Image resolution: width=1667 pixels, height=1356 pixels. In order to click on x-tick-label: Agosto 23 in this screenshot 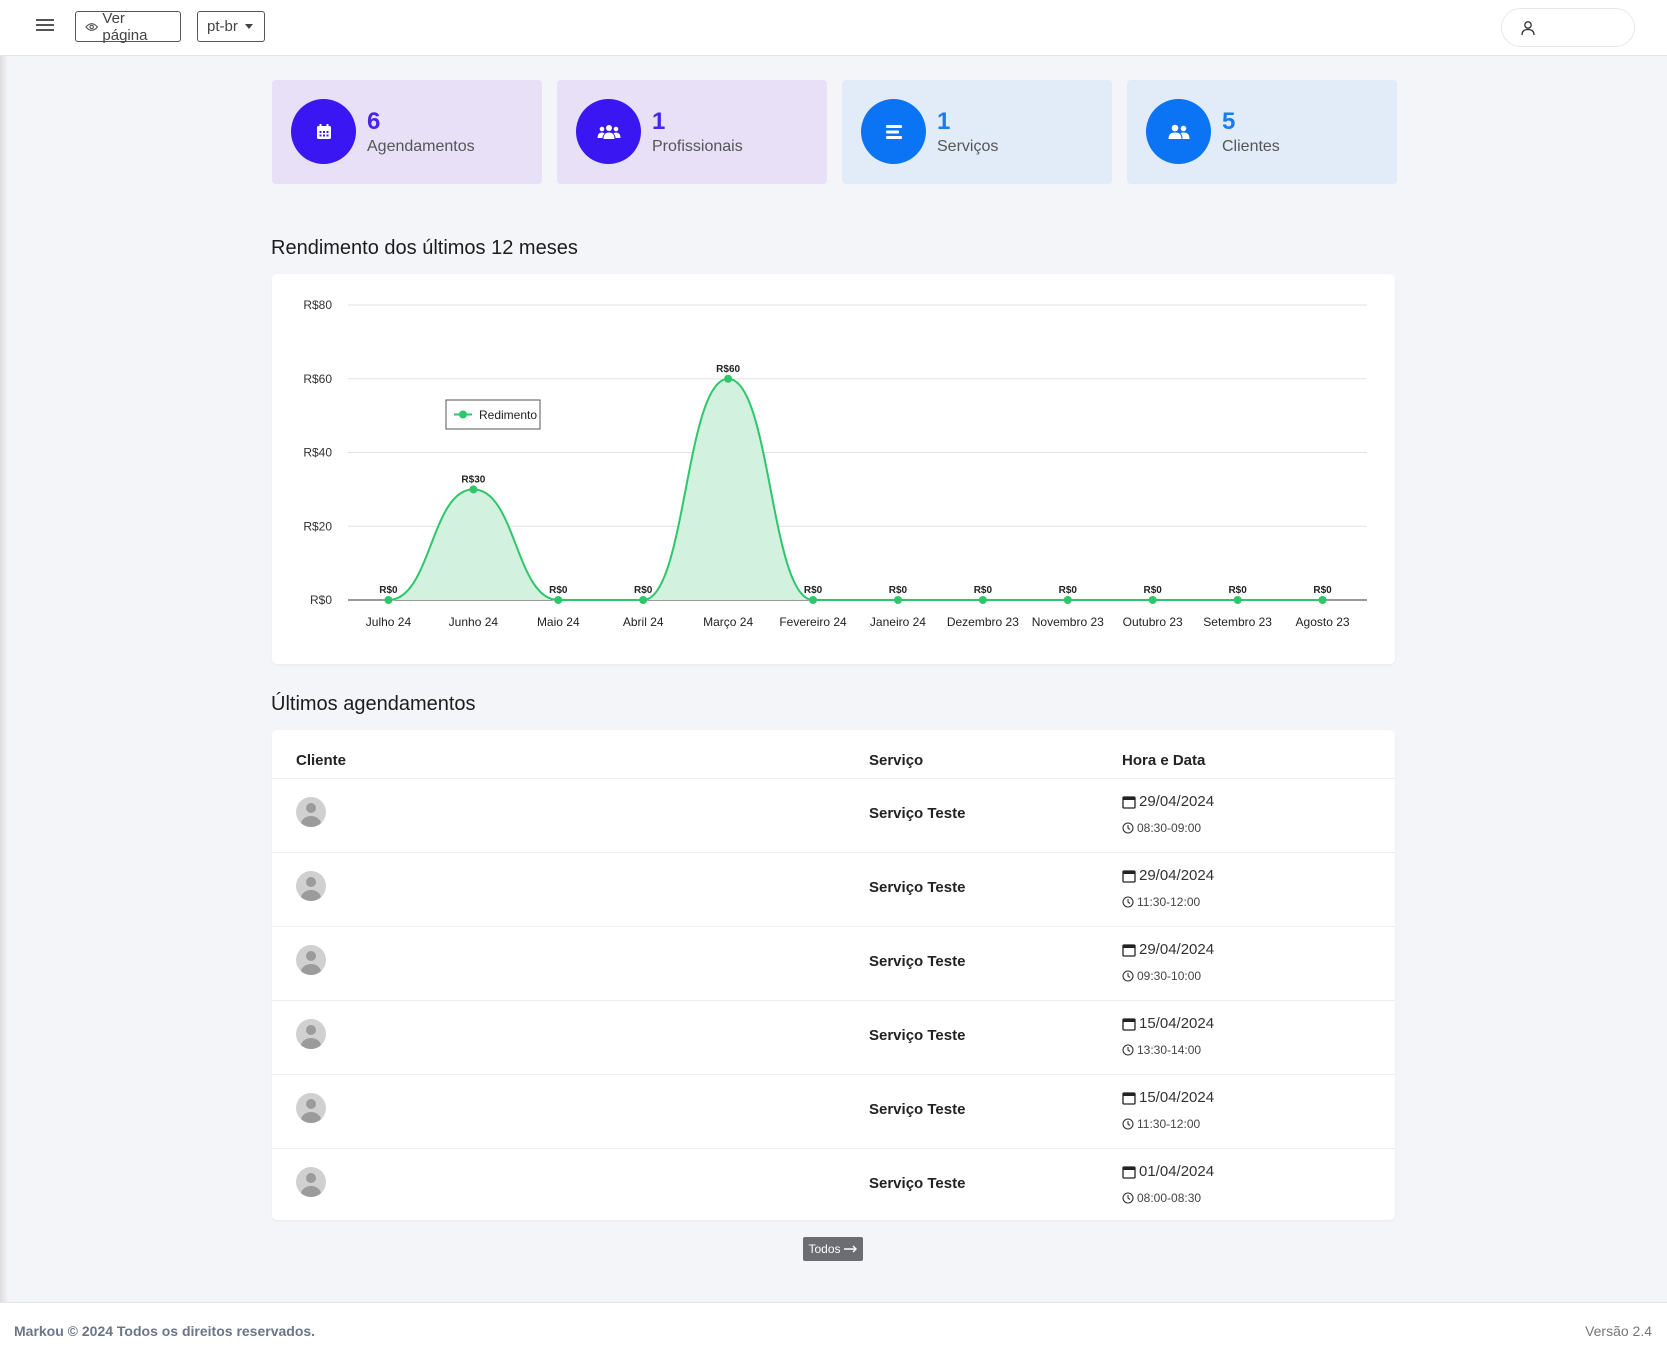, I will do `click(1323, 622)`.